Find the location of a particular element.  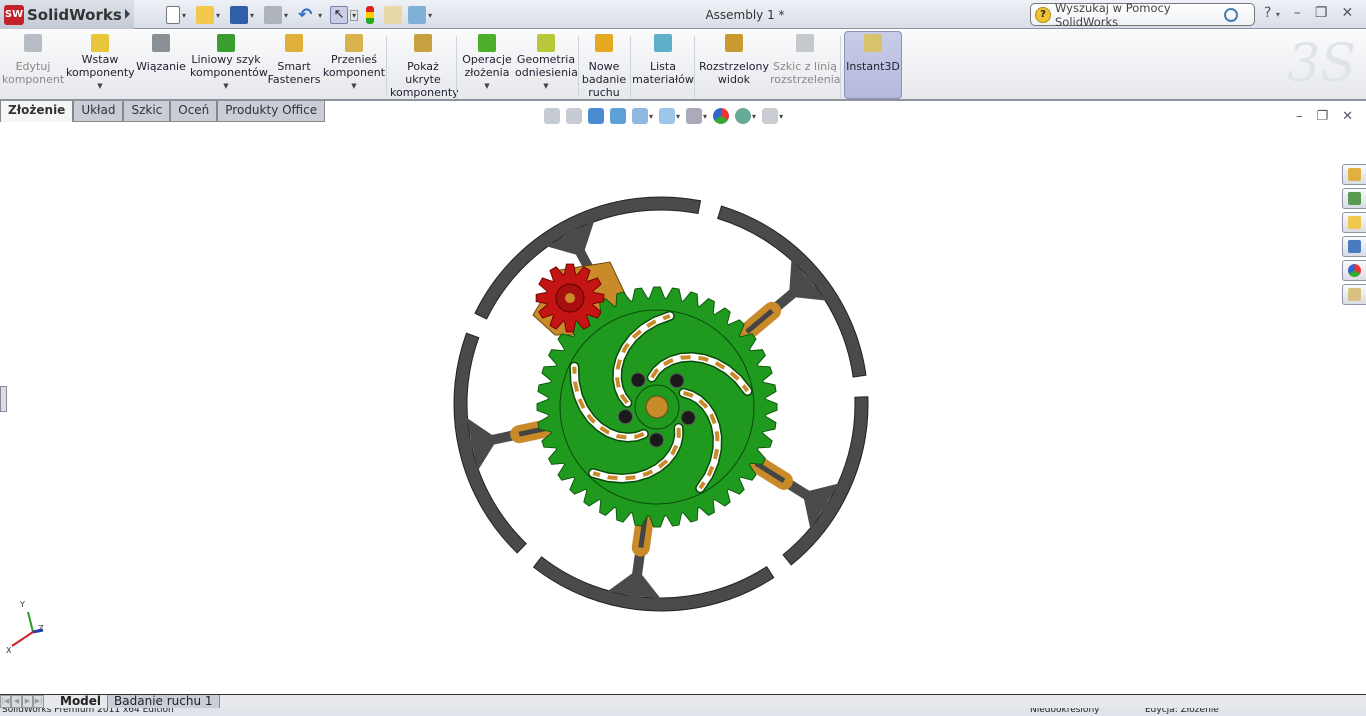

spoke-fork is located at coordinates (482, 444).